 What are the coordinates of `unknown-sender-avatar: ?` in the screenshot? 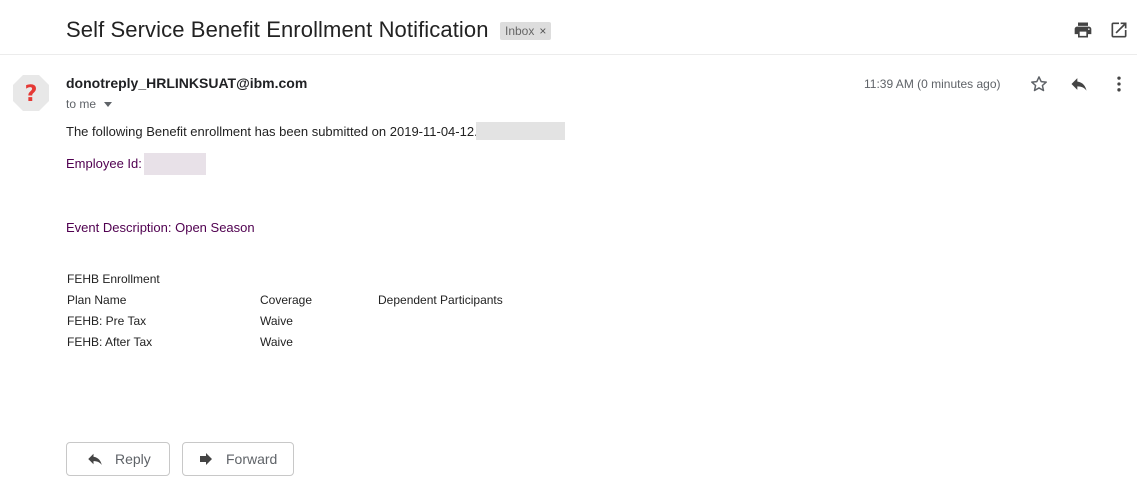 It's located at (31, 93).